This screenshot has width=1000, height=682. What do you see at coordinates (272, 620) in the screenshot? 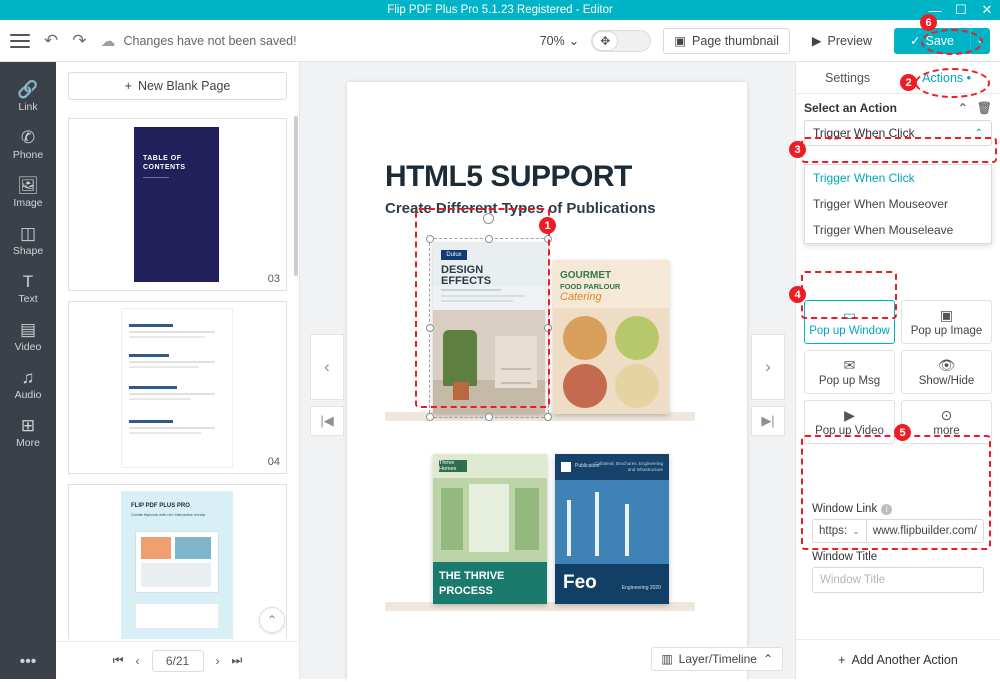
I see `collapse-thumbnails-icon: ⌃` at bounding box center [272, 620].